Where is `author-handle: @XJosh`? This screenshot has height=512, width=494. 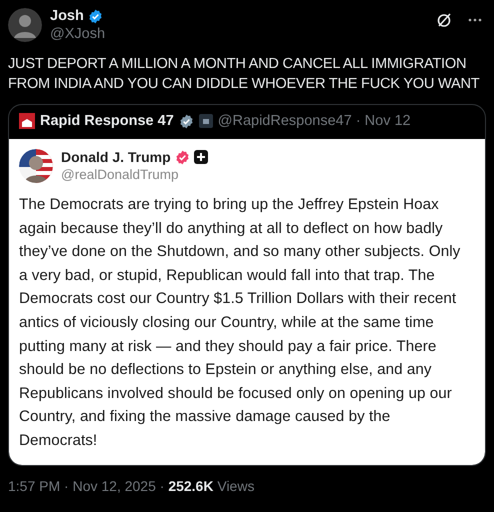 author-handle: @XJosh is located at coordinates (239, 34).